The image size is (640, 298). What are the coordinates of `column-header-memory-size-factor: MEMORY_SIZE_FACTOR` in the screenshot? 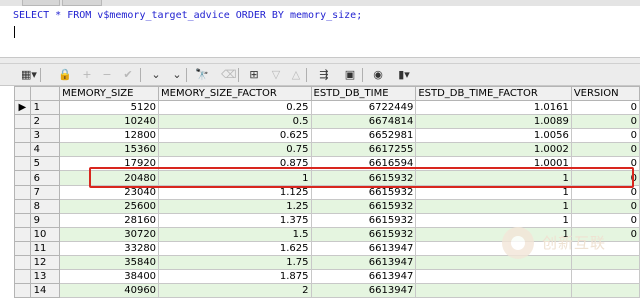 It's located at (235, 93).